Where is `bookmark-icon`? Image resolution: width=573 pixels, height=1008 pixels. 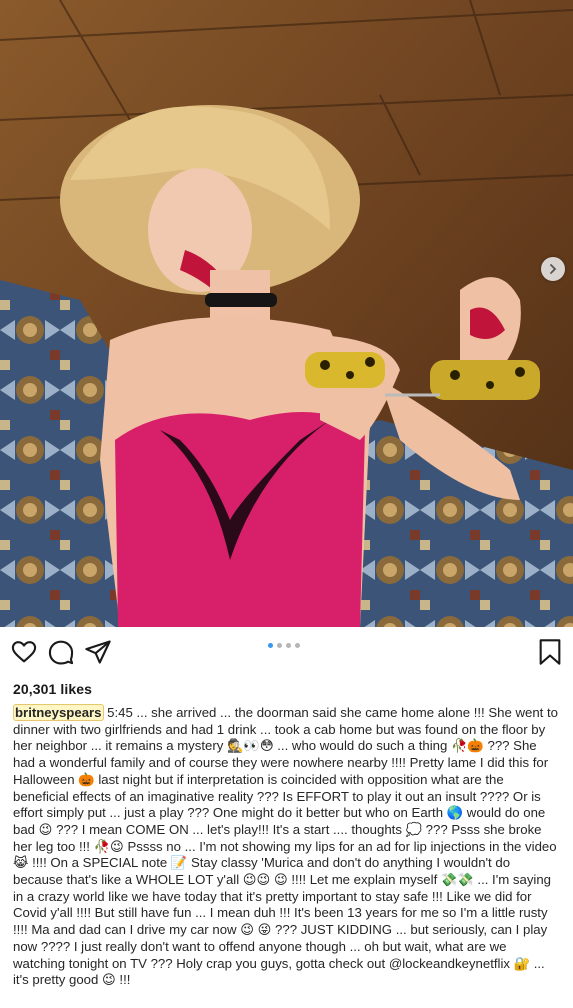 bookmark-icon is located at coordinates (550, 652).